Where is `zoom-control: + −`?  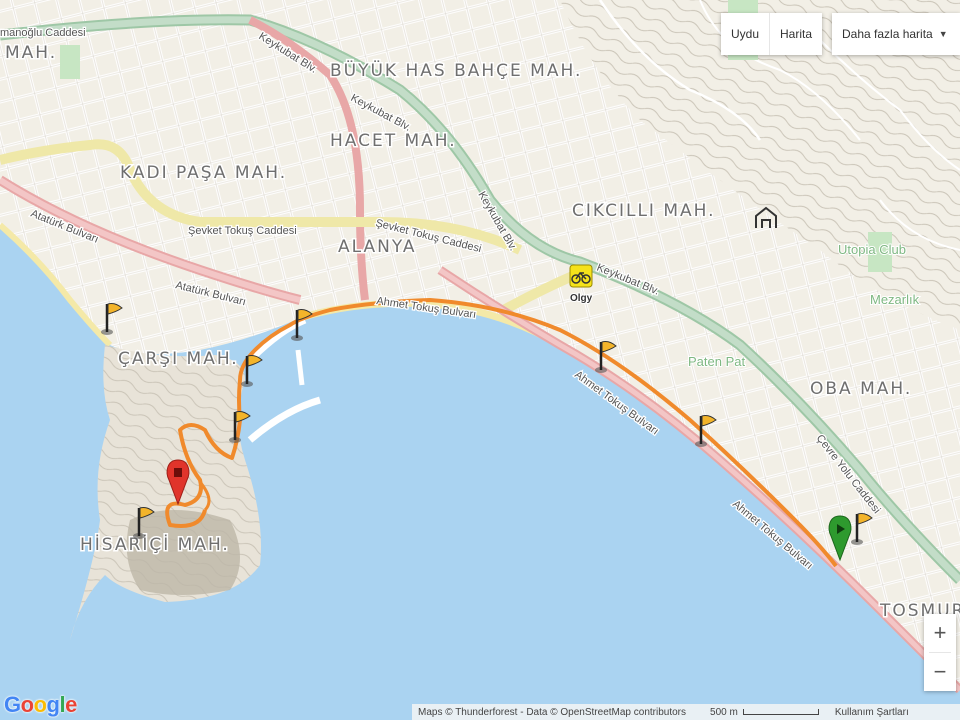 zoom-control: + − is located at coordinates (940, 652).